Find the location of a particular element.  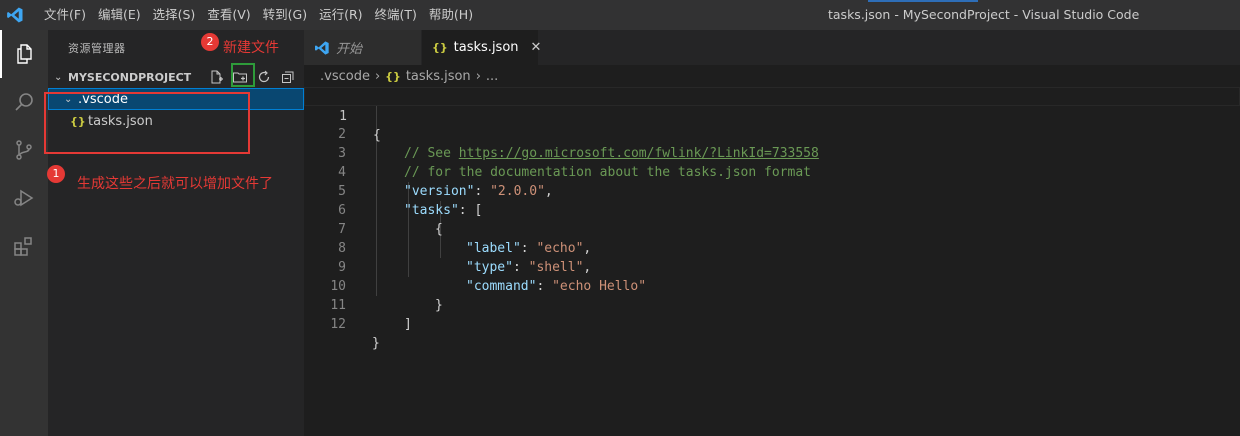

editor-tab-bar: 开始 {} tasks.json ✕ is located at coordinates (772, 47).